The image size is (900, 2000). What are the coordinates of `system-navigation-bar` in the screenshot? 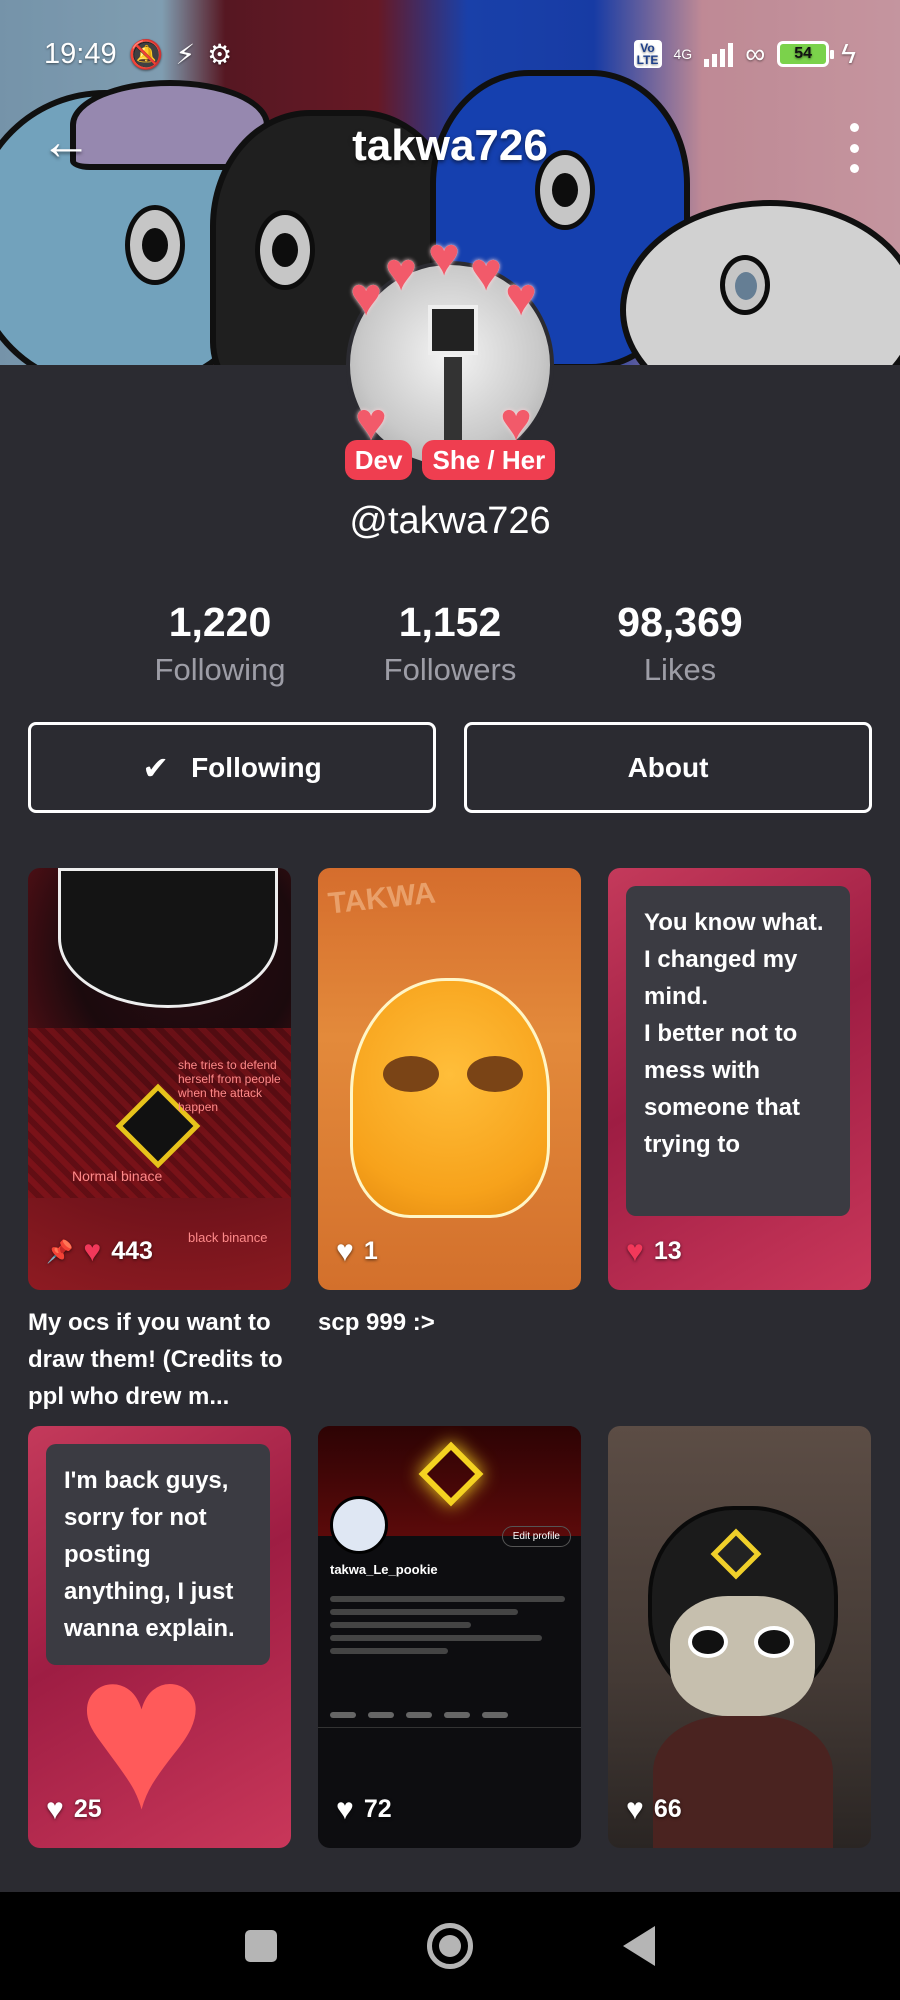 It's located at (450, 1946).